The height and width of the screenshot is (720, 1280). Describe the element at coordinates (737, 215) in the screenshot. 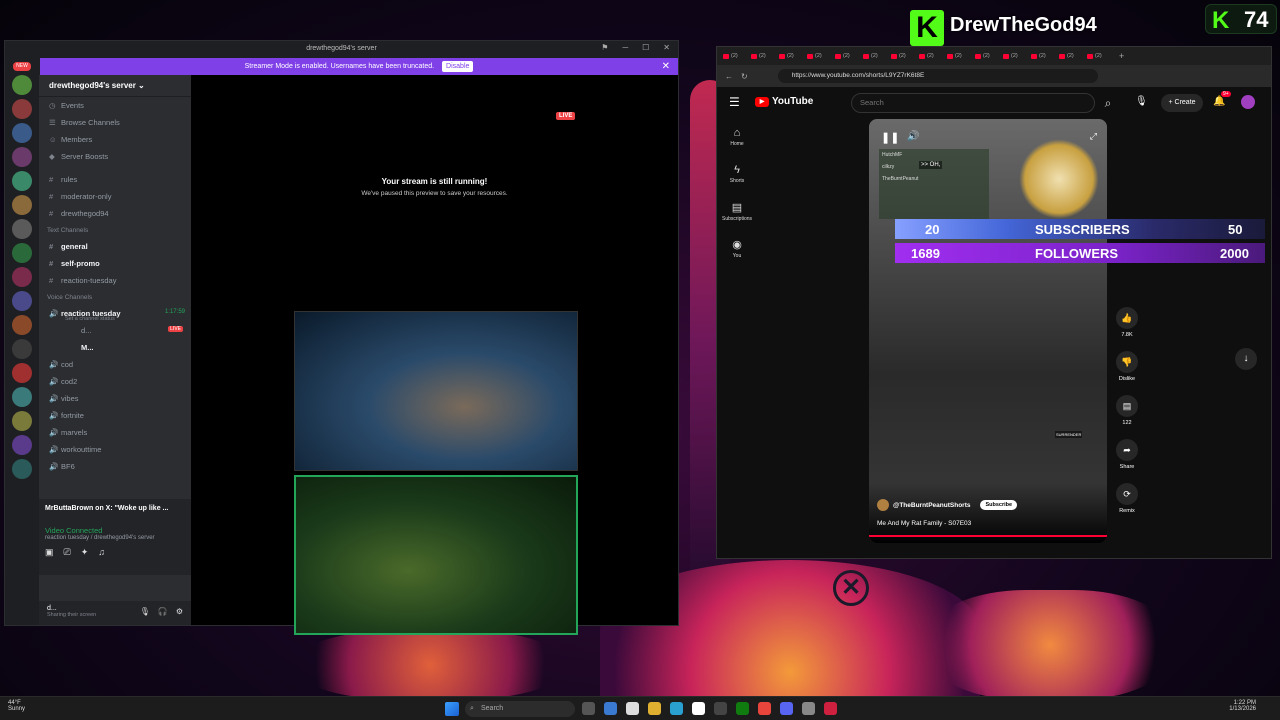

I see `nav-subscriptions: ▤ Subscriptions` at that location.